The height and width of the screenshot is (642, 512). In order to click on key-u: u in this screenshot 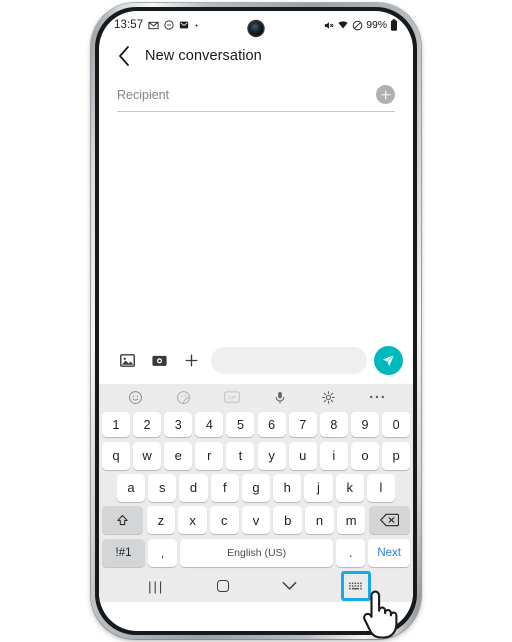, I will do `click(302, 455)`.